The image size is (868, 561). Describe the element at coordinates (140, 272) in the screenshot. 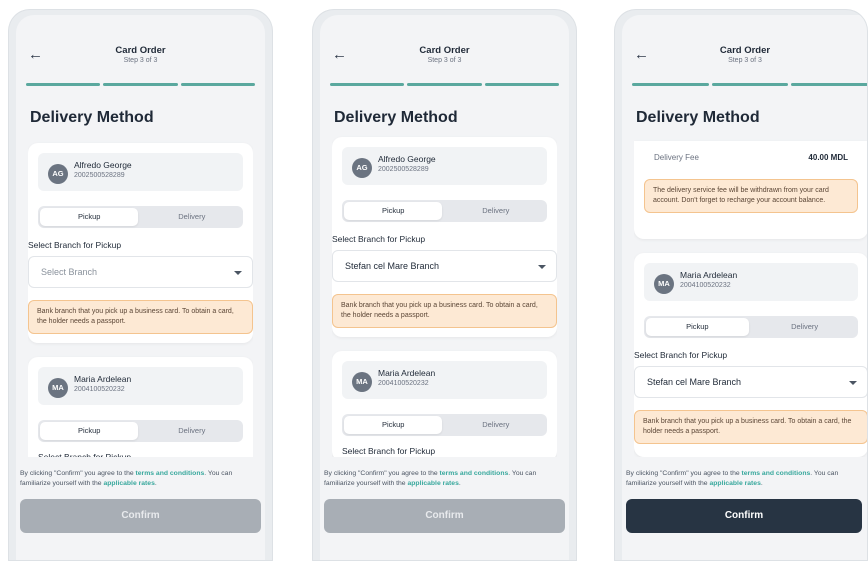

I see `branch-select: Select Branch` at that location.